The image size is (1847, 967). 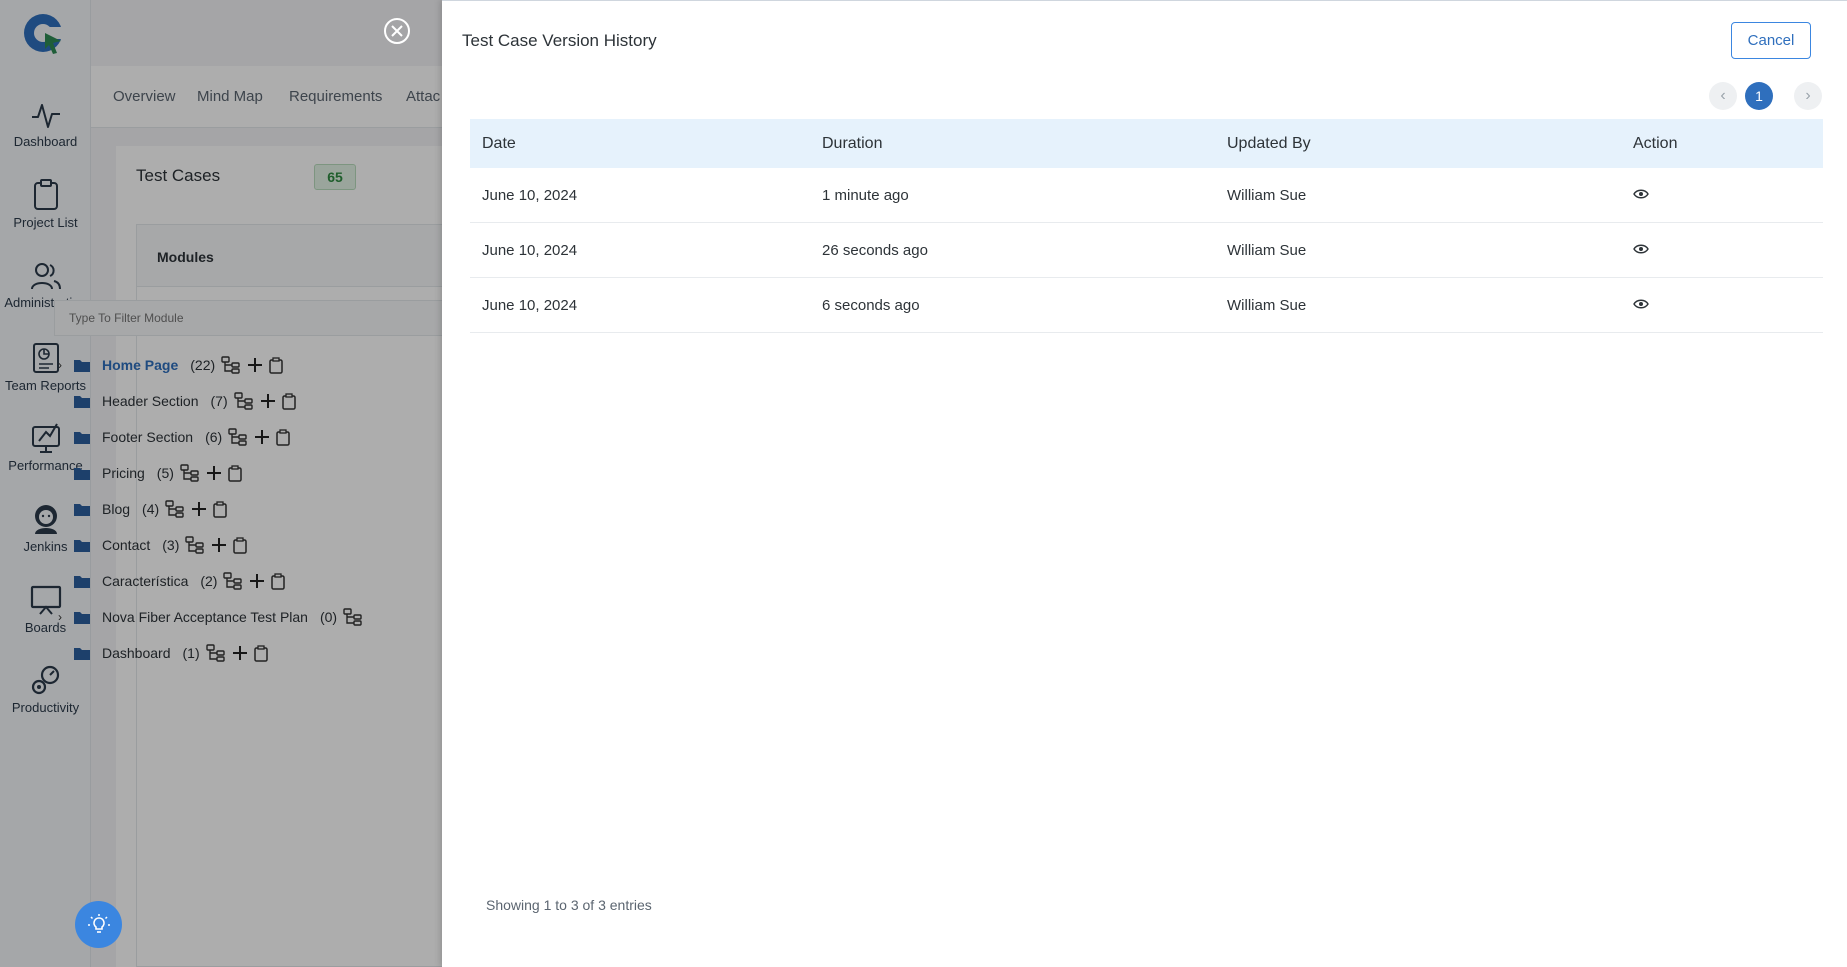 I want to click on modal-title: Test Case Version History, so click(x=559, y=40).